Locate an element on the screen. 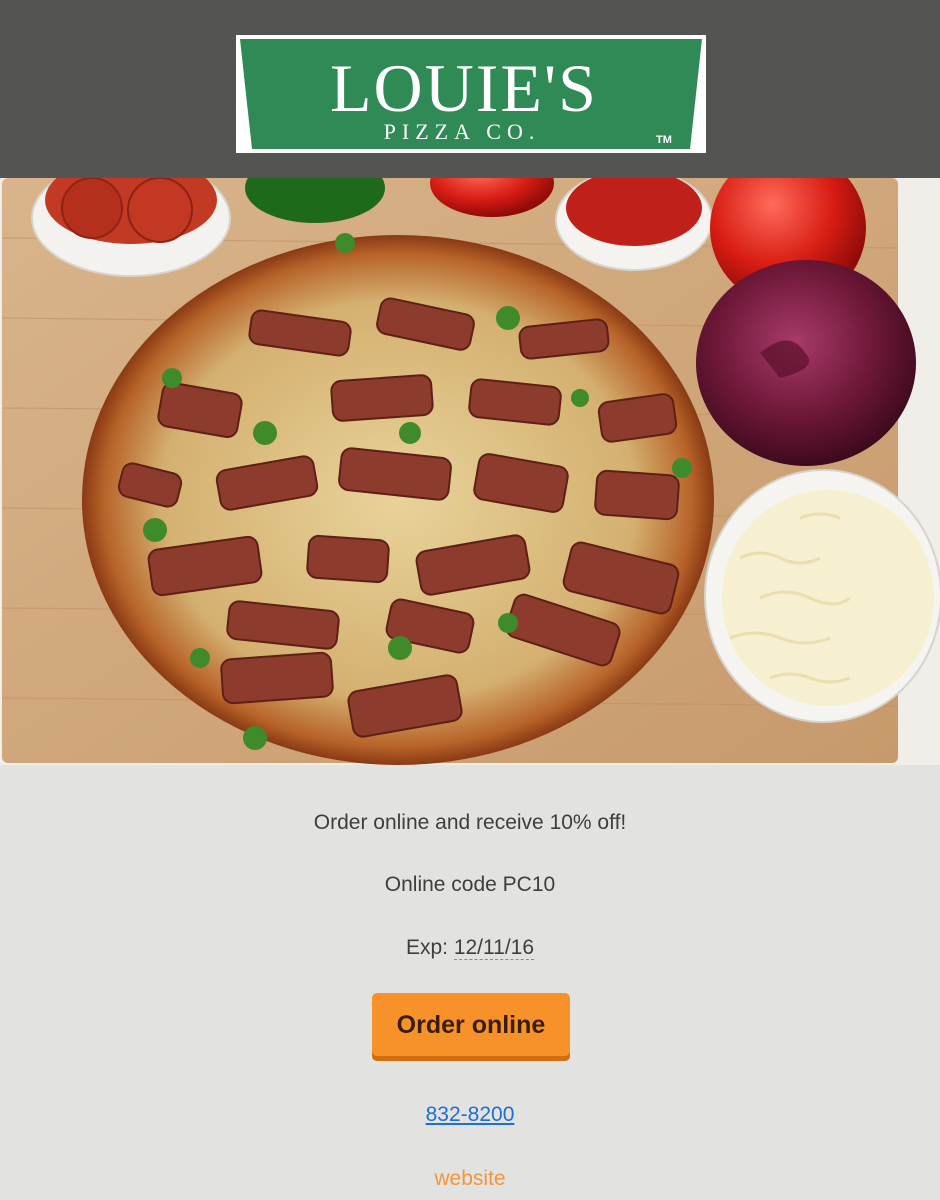  phone-row: 832-8200 is located at coordinates (470, 1115).